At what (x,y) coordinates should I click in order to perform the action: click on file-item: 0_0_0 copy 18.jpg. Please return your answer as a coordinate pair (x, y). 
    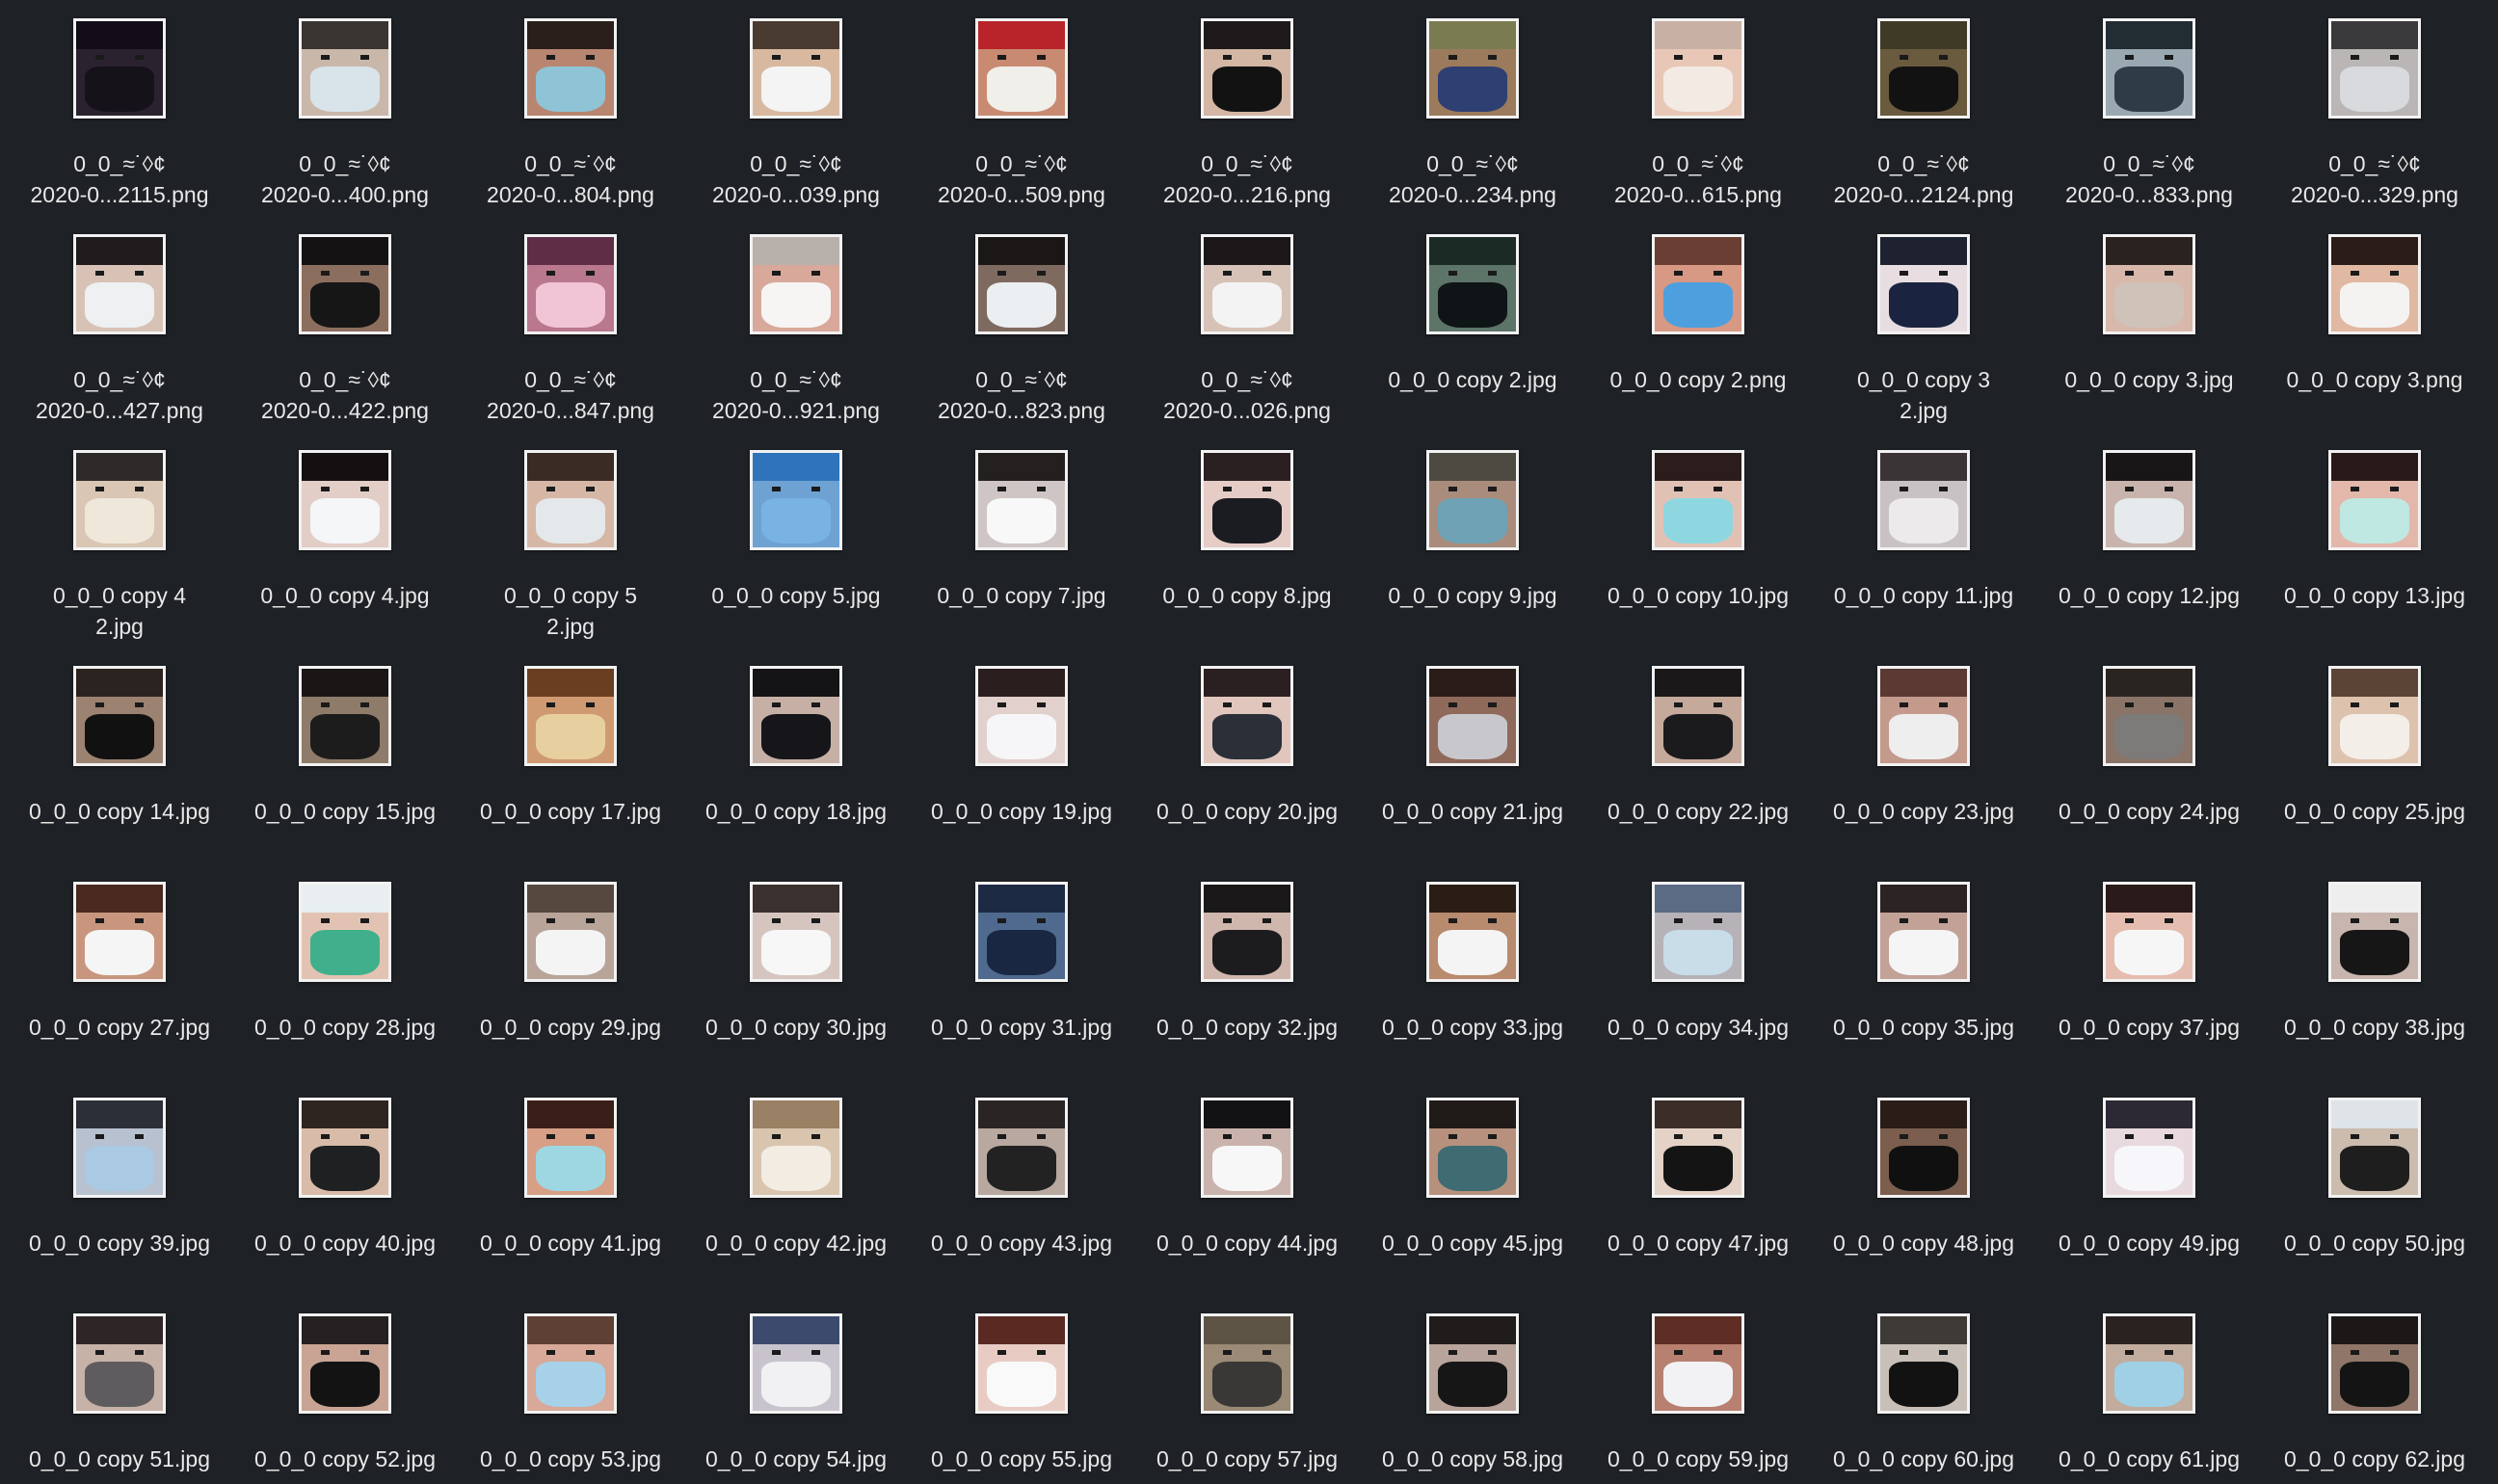
    Looking at the image, I should click on (796, 769).